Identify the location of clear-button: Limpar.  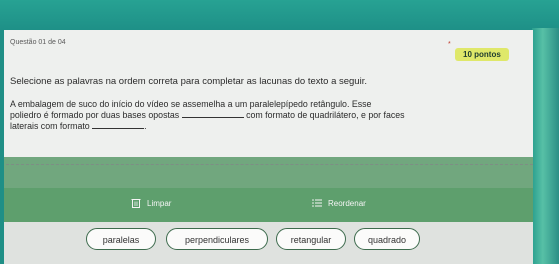
(151, 203).